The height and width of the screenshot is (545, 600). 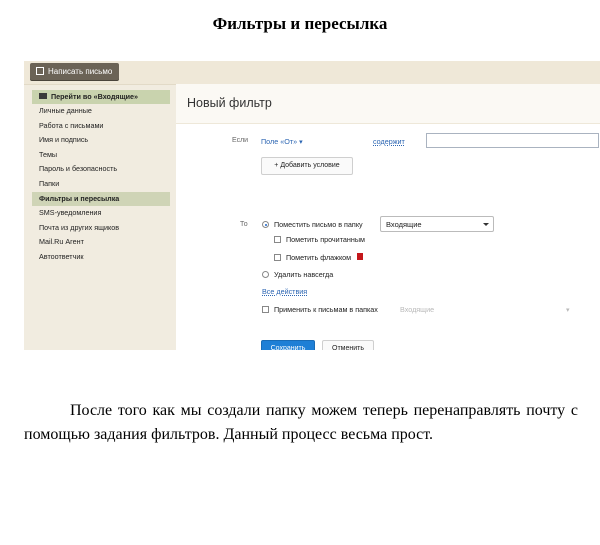 What do you see at coordinates (265, 309) in the screenshot?
I see `apply-existing-checkbox` at bounding box center [265, 309].